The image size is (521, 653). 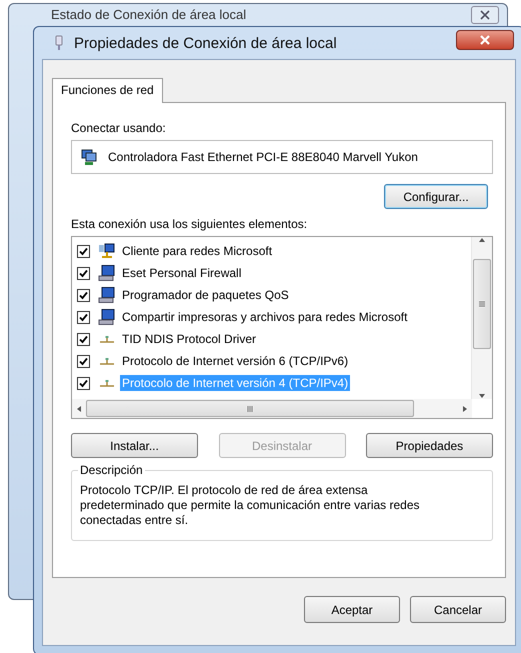 What do you see at coordinates (119, 128) in the screenshot?
I see `connect-using-label: Conectar usando:` at bounding box center [119, 128].